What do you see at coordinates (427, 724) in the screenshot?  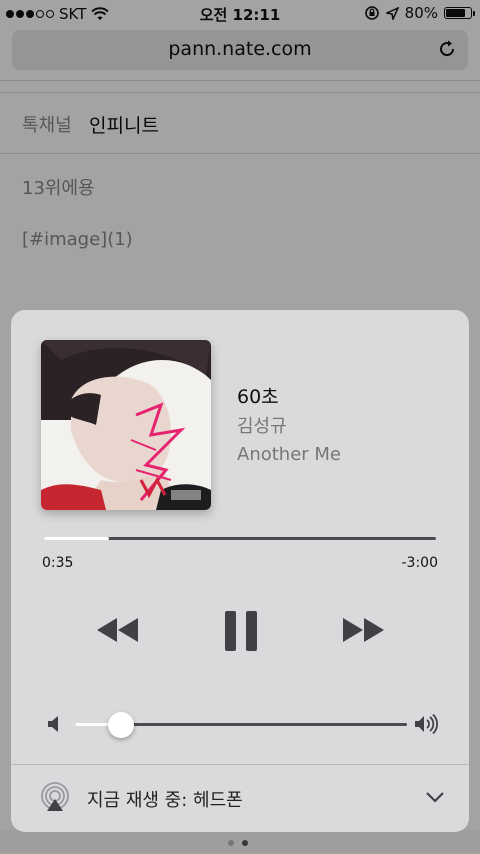 I see `volume-high-icon` at bounding box center [427, 724].